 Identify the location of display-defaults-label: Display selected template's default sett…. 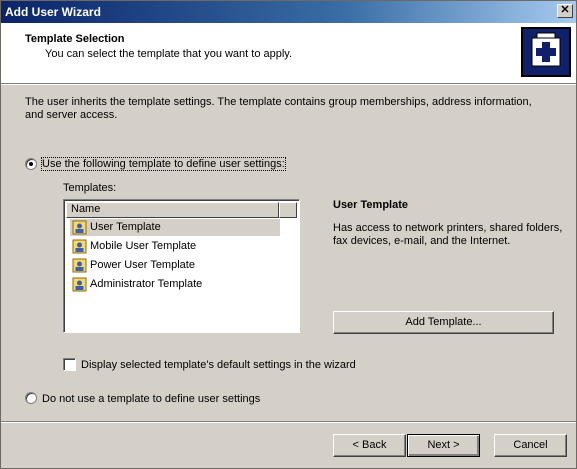
(218, 365).